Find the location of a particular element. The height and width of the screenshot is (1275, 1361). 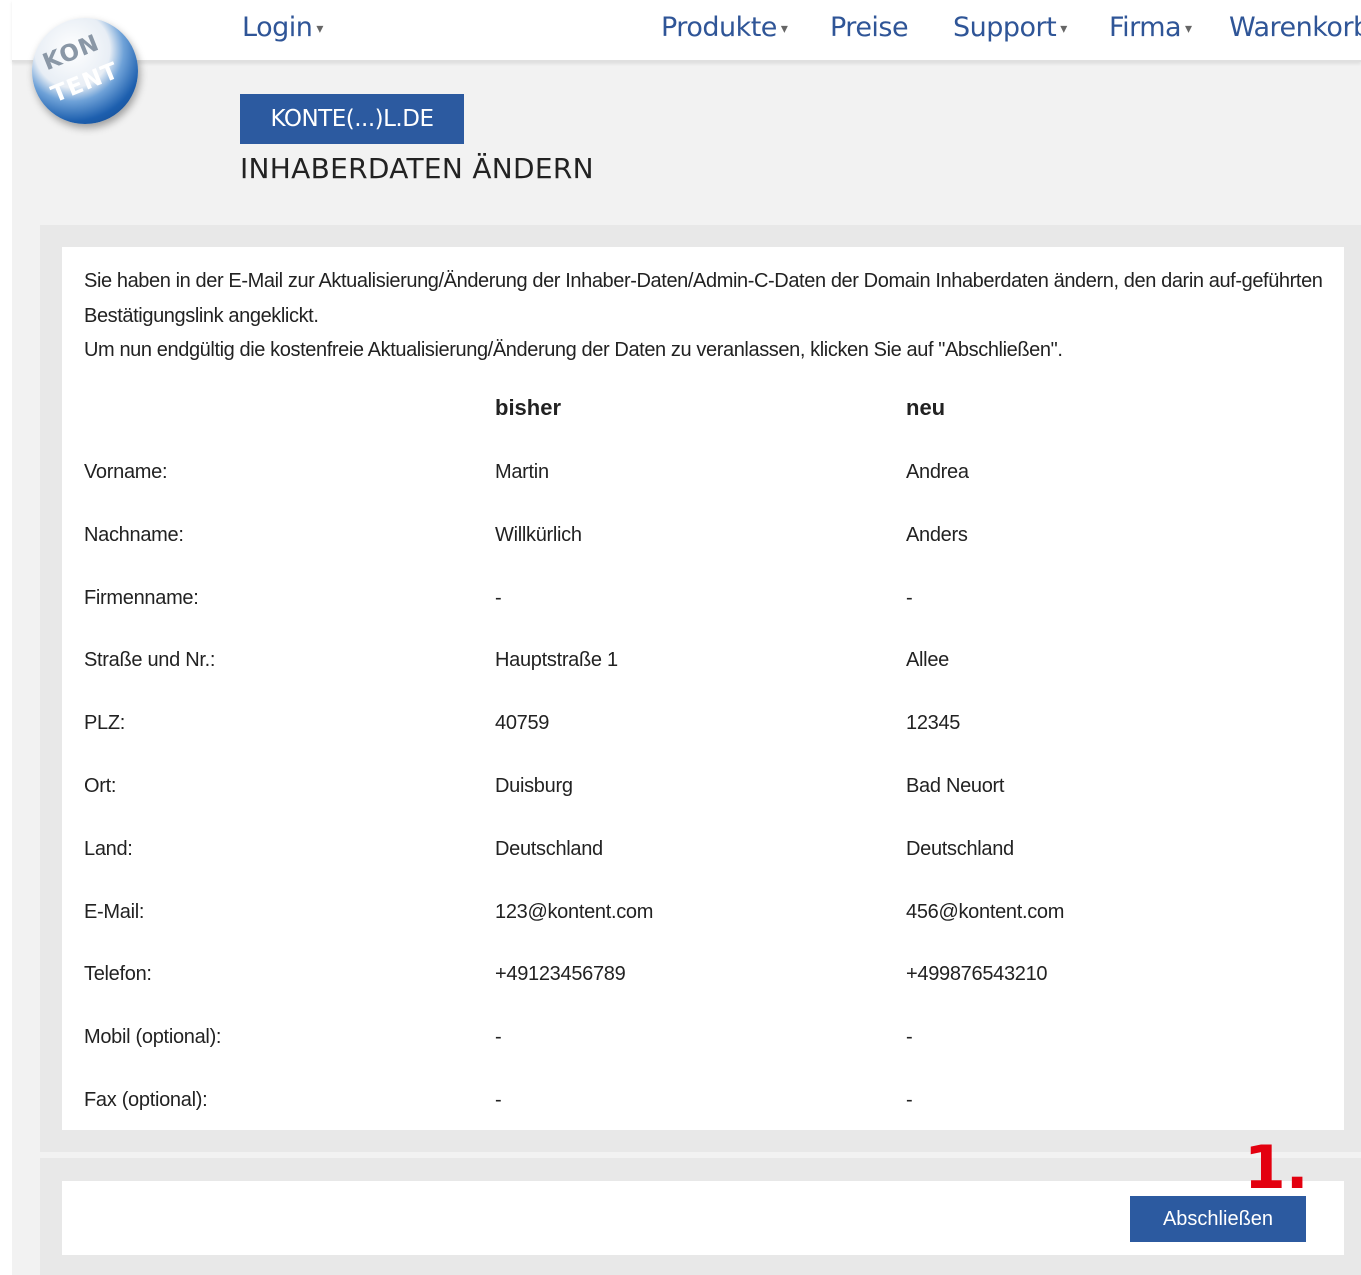

row-value-old: Willkürlich is located at coordinates (538, 535).